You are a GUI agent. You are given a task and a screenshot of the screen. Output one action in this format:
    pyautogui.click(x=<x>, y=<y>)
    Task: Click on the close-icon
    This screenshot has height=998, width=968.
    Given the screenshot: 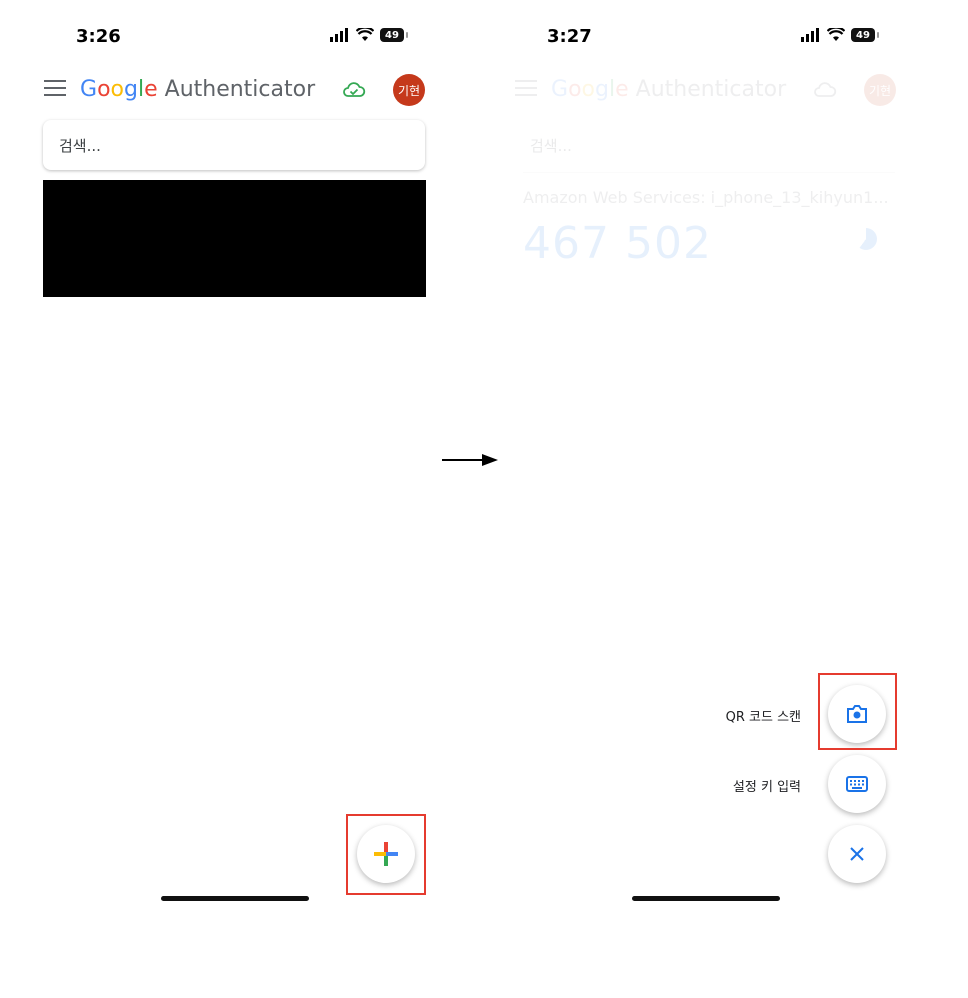 What is the action you would take?
    pyautogui.click(x=857, y=854)
    